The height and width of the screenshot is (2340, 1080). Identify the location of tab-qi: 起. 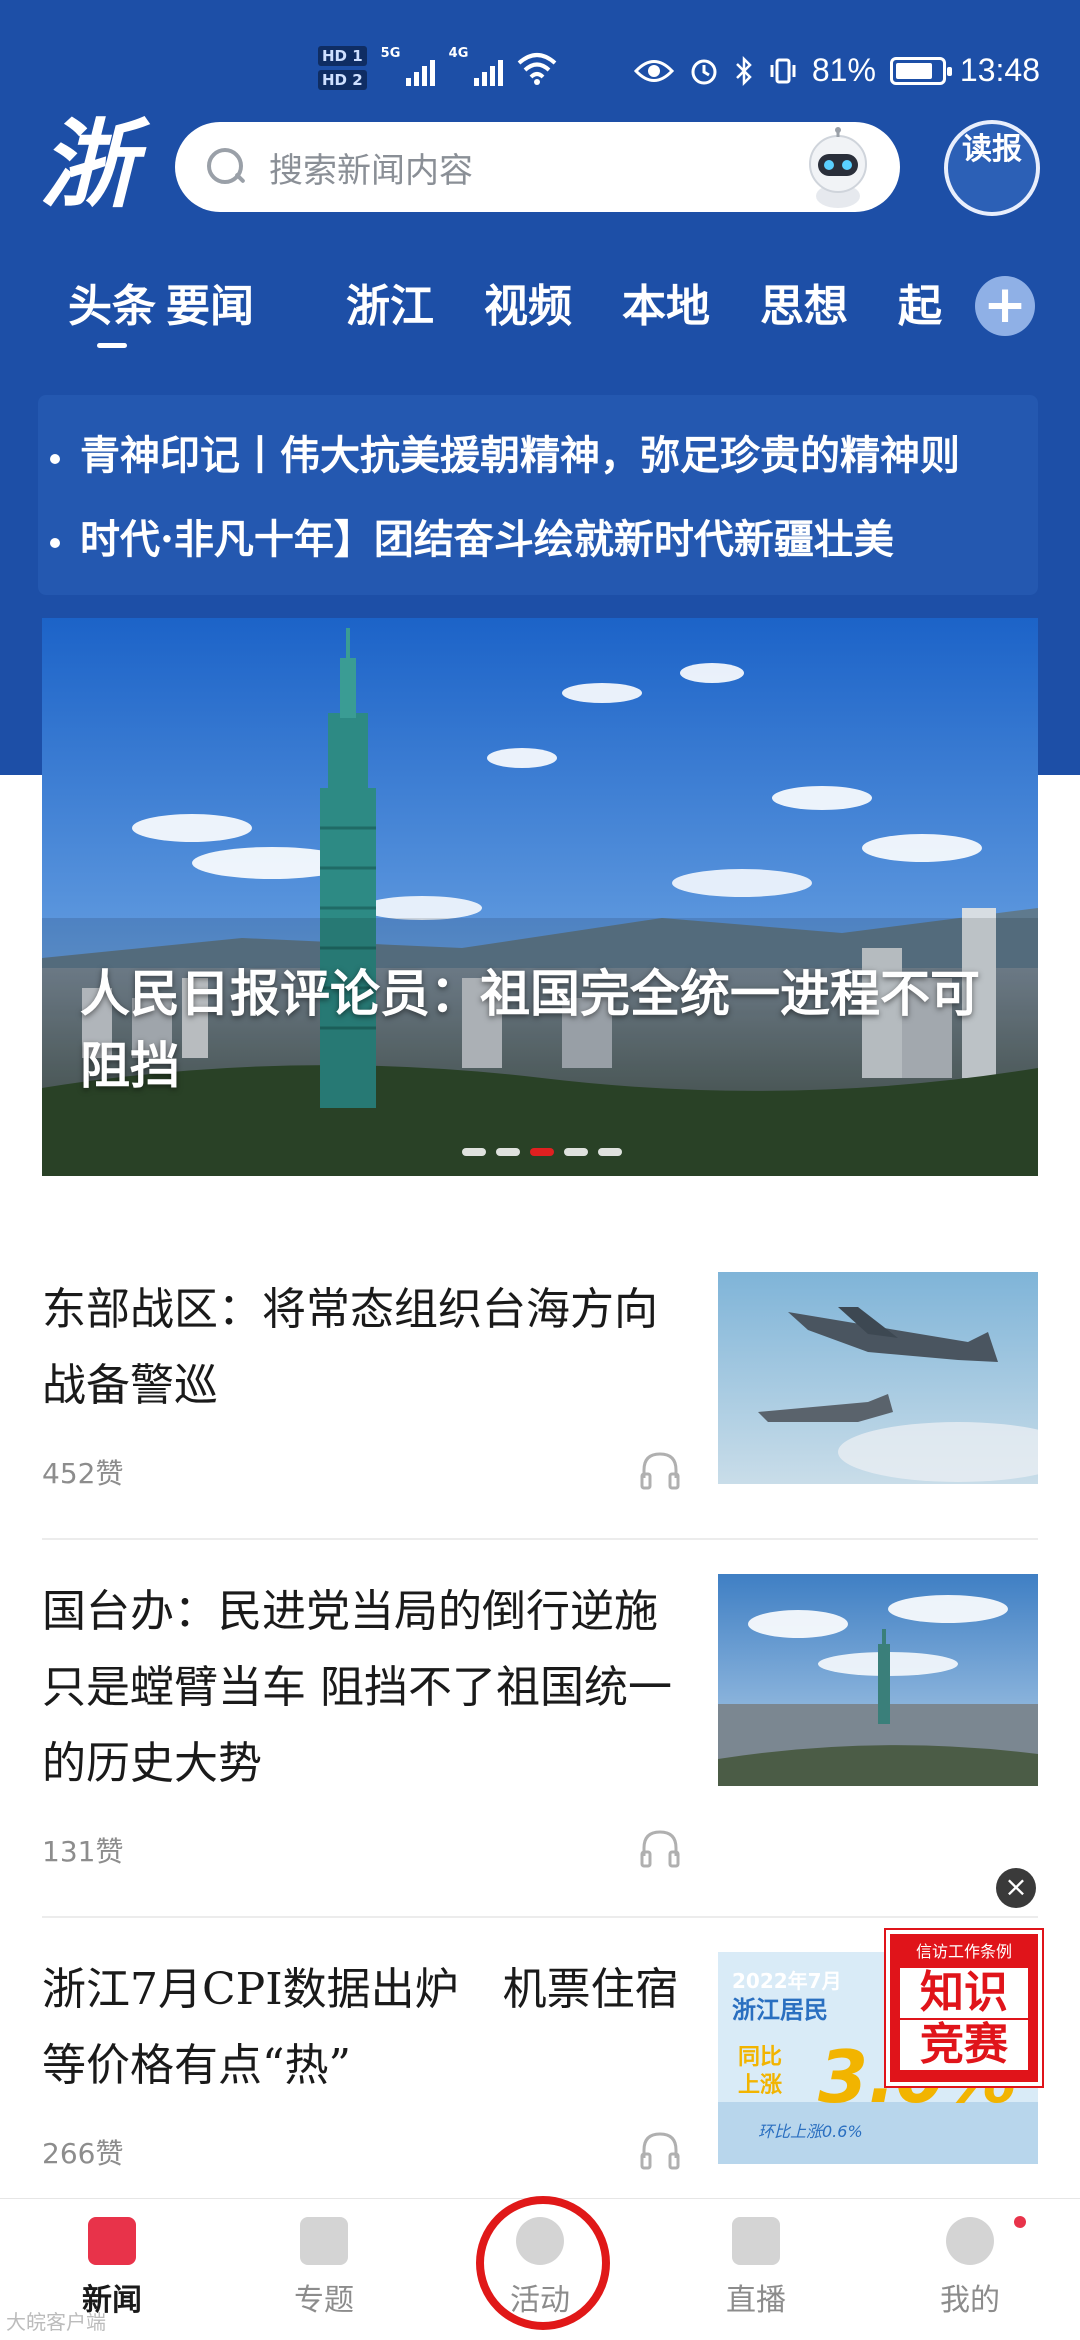
(920, 302).